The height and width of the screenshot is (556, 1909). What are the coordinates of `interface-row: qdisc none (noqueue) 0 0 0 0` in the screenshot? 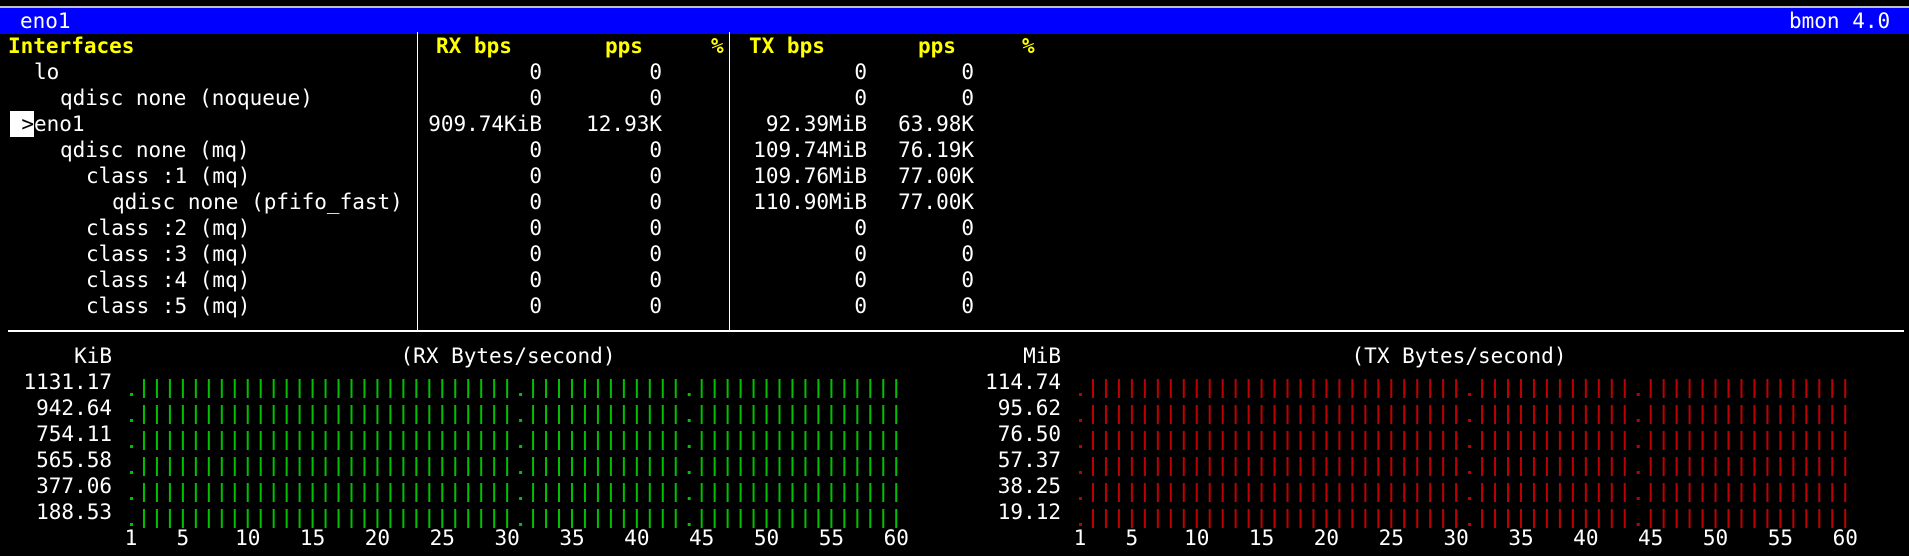 It's located at (954, 98).